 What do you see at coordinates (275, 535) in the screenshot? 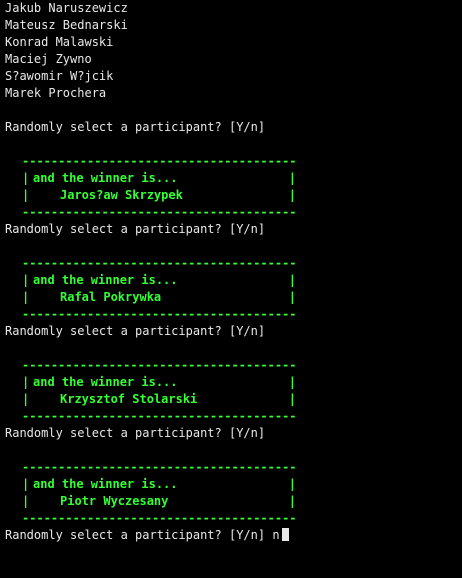
I see `prompt-answer: n` at bounding box center [275, 535].